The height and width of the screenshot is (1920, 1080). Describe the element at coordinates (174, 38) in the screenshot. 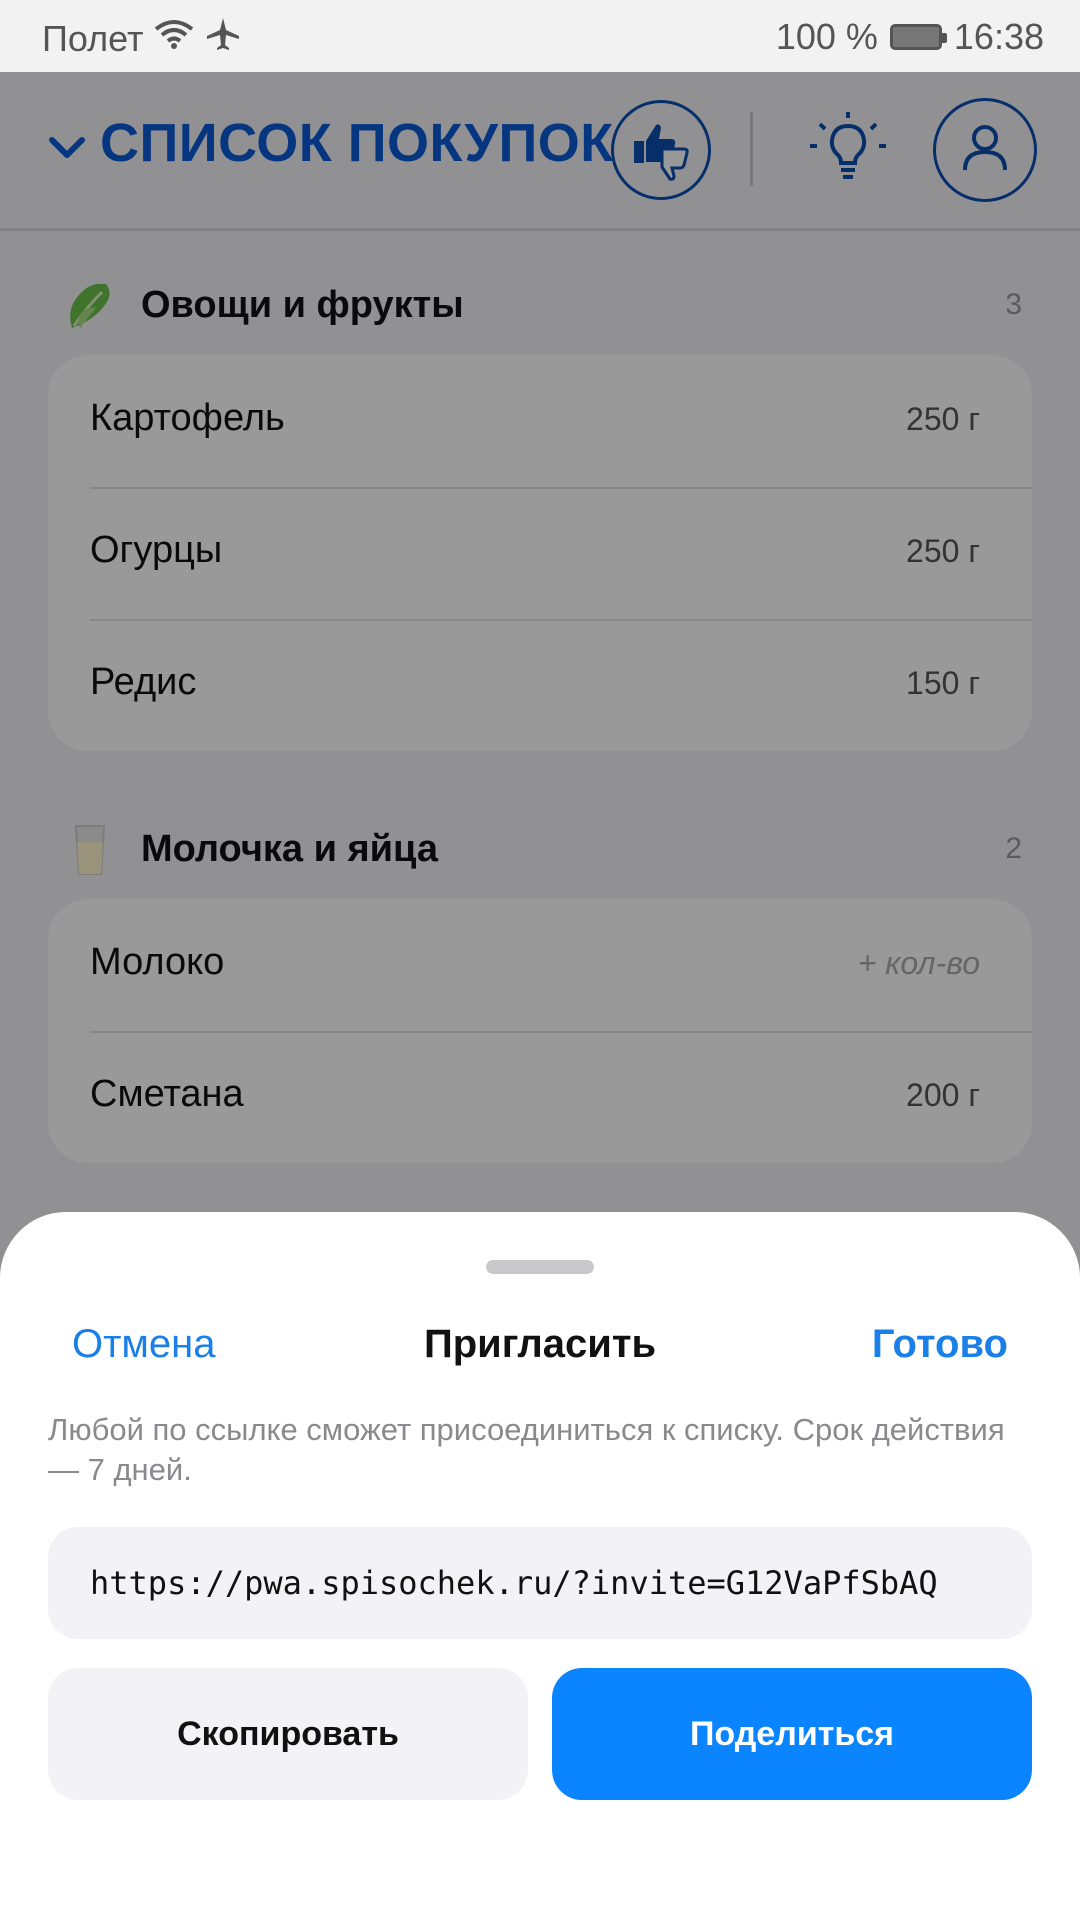

I see `wifi-icon` at that location.